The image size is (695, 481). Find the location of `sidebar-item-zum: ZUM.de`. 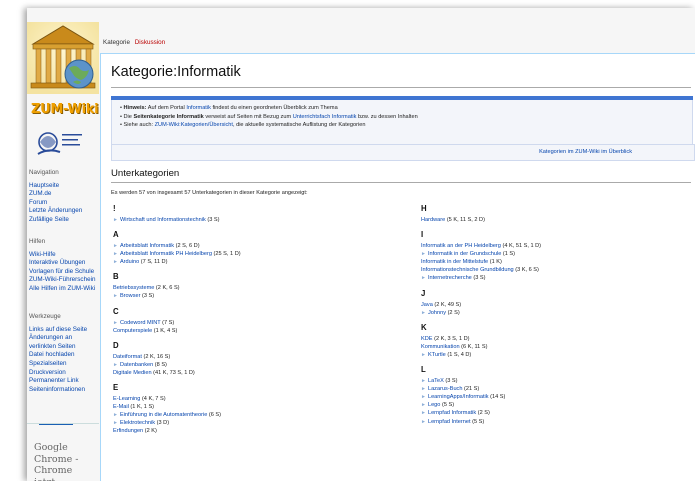

sidebar-item-zum: ZUM.de is located at coordinates (55, 194).